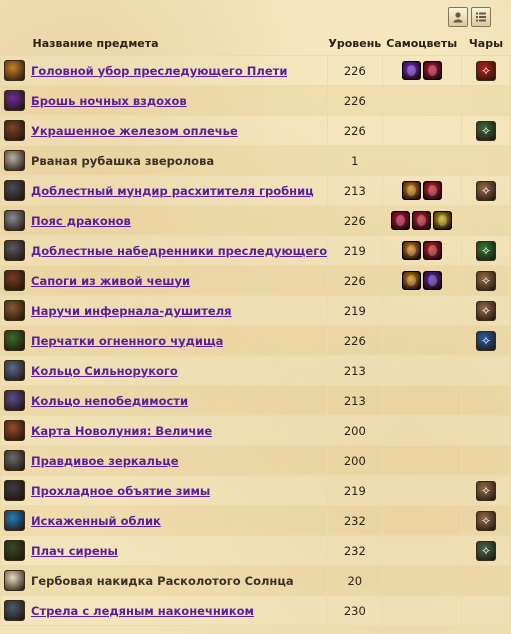 The width and height of the screenshot is (511, 634). Describe the element at coordinates (81, 221) in the screenshot. I see `item-link: Пояс драконов` at that location.